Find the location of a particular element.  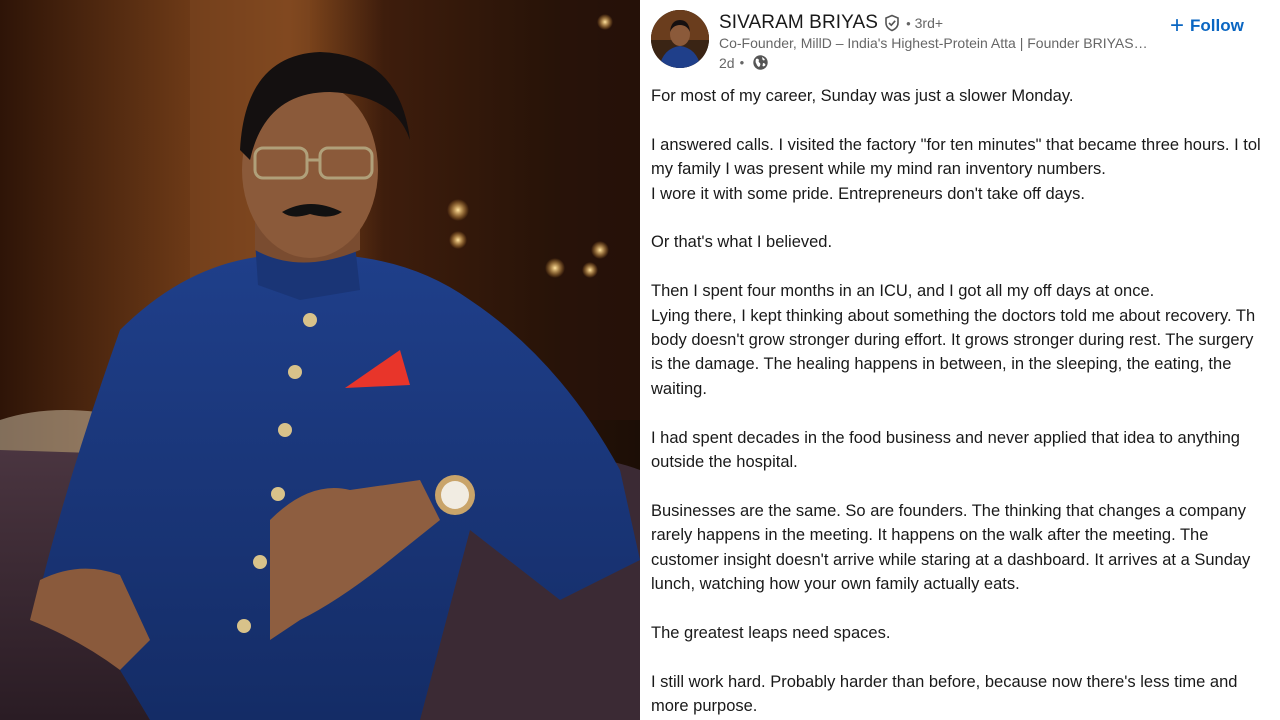

post-meta: 2d • is located at coordinates (744, 62).